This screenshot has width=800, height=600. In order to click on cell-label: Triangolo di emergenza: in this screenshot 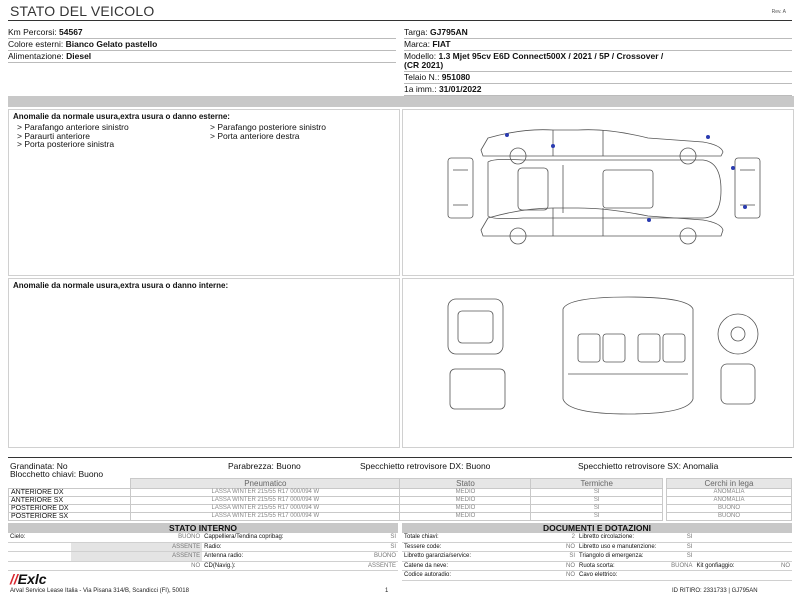, I will do `click(623, 556)`.